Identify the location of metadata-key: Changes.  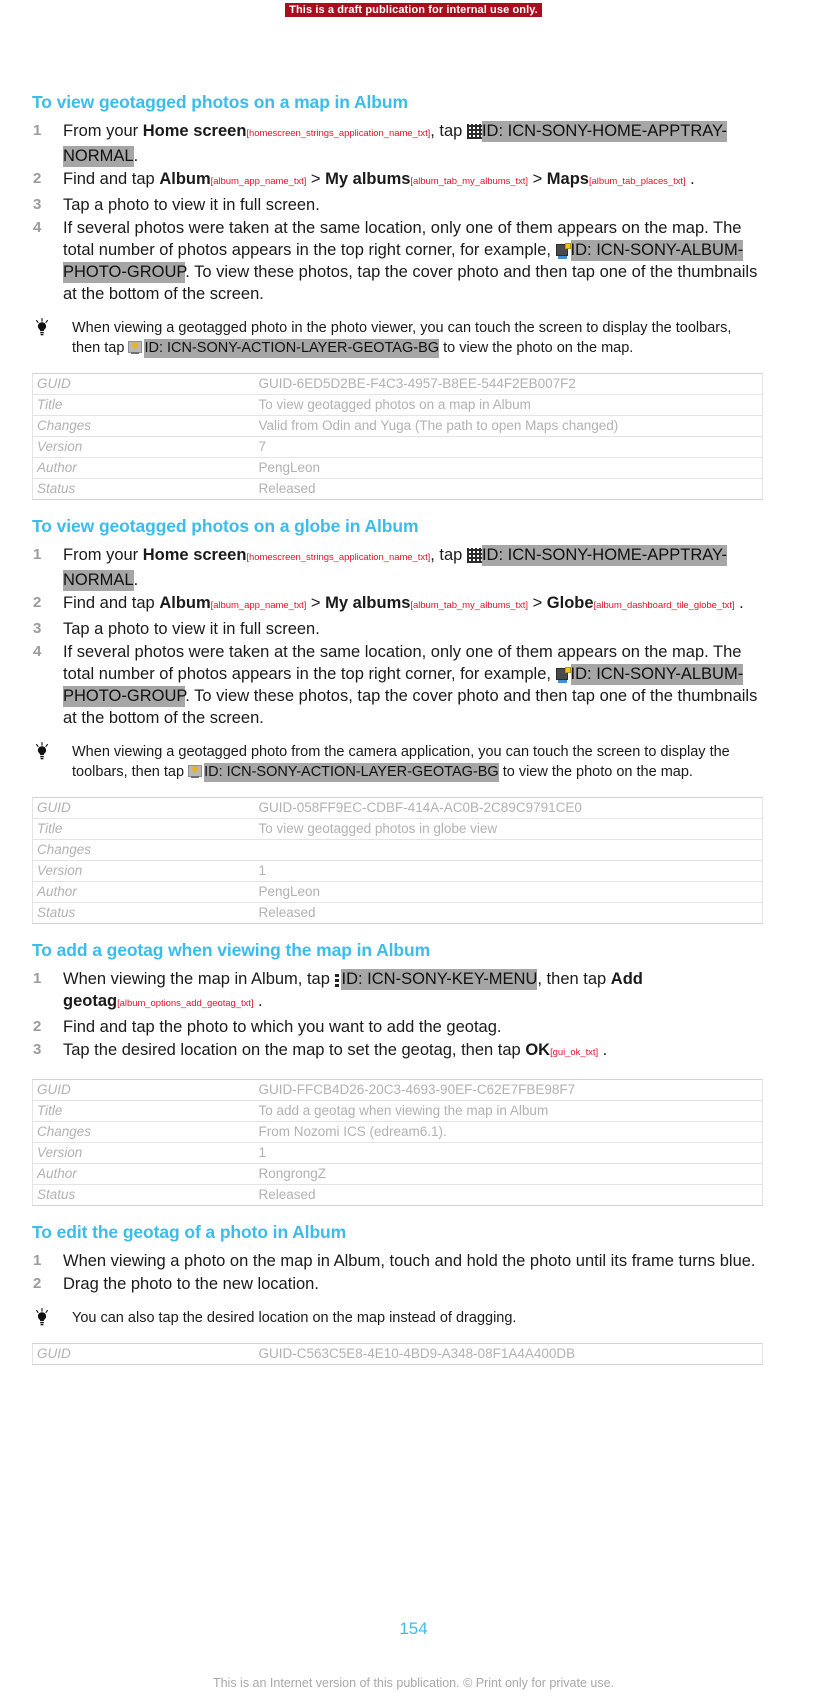
(143, 850).